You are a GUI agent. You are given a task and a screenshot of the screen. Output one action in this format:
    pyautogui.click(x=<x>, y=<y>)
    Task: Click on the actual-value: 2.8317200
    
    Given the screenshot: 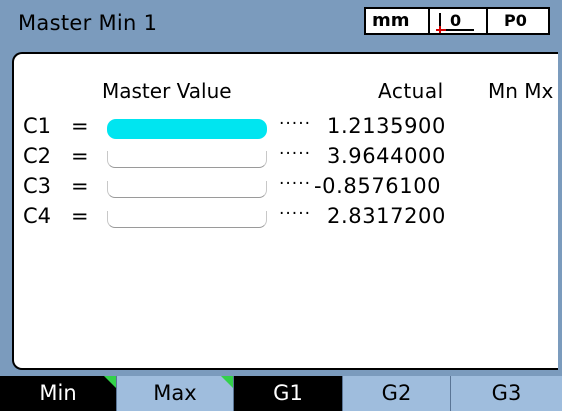 What is the action you would take?
    pyautogui.click(x=386, y=216)
    